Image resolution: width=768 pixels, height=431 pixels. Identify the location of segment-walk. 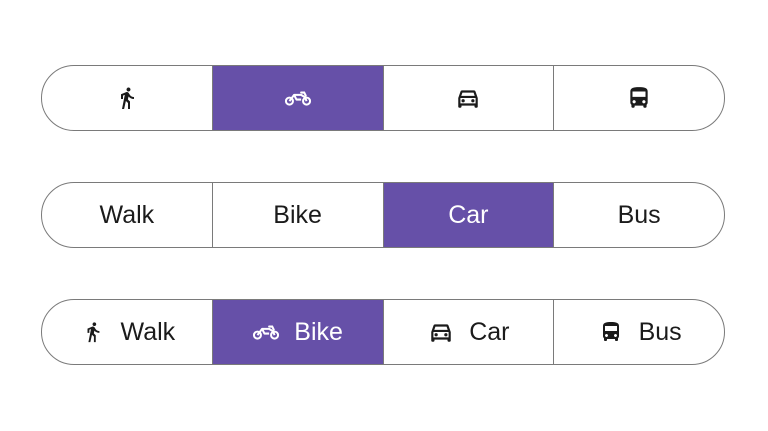
(127, 98).